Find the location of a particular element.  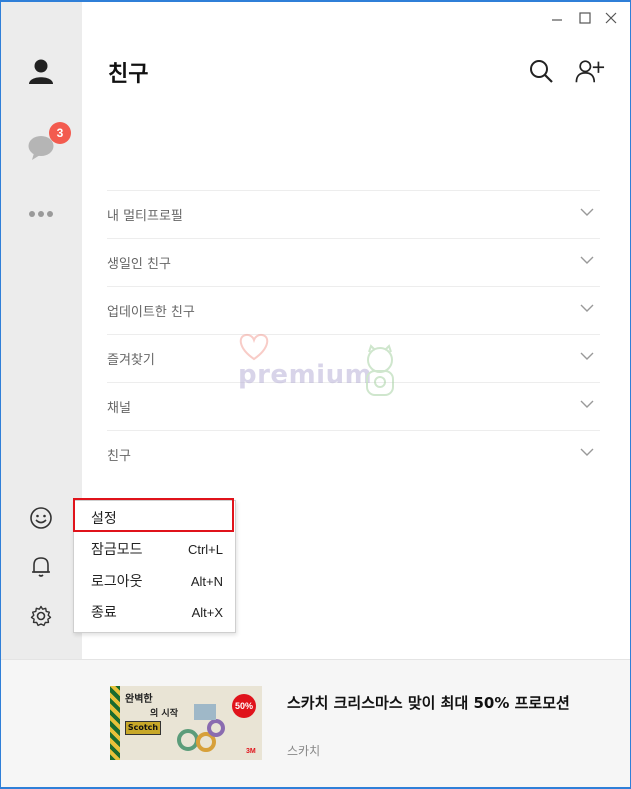

section-label: 업데이트한 친구 is located at coordinates (151, 312).